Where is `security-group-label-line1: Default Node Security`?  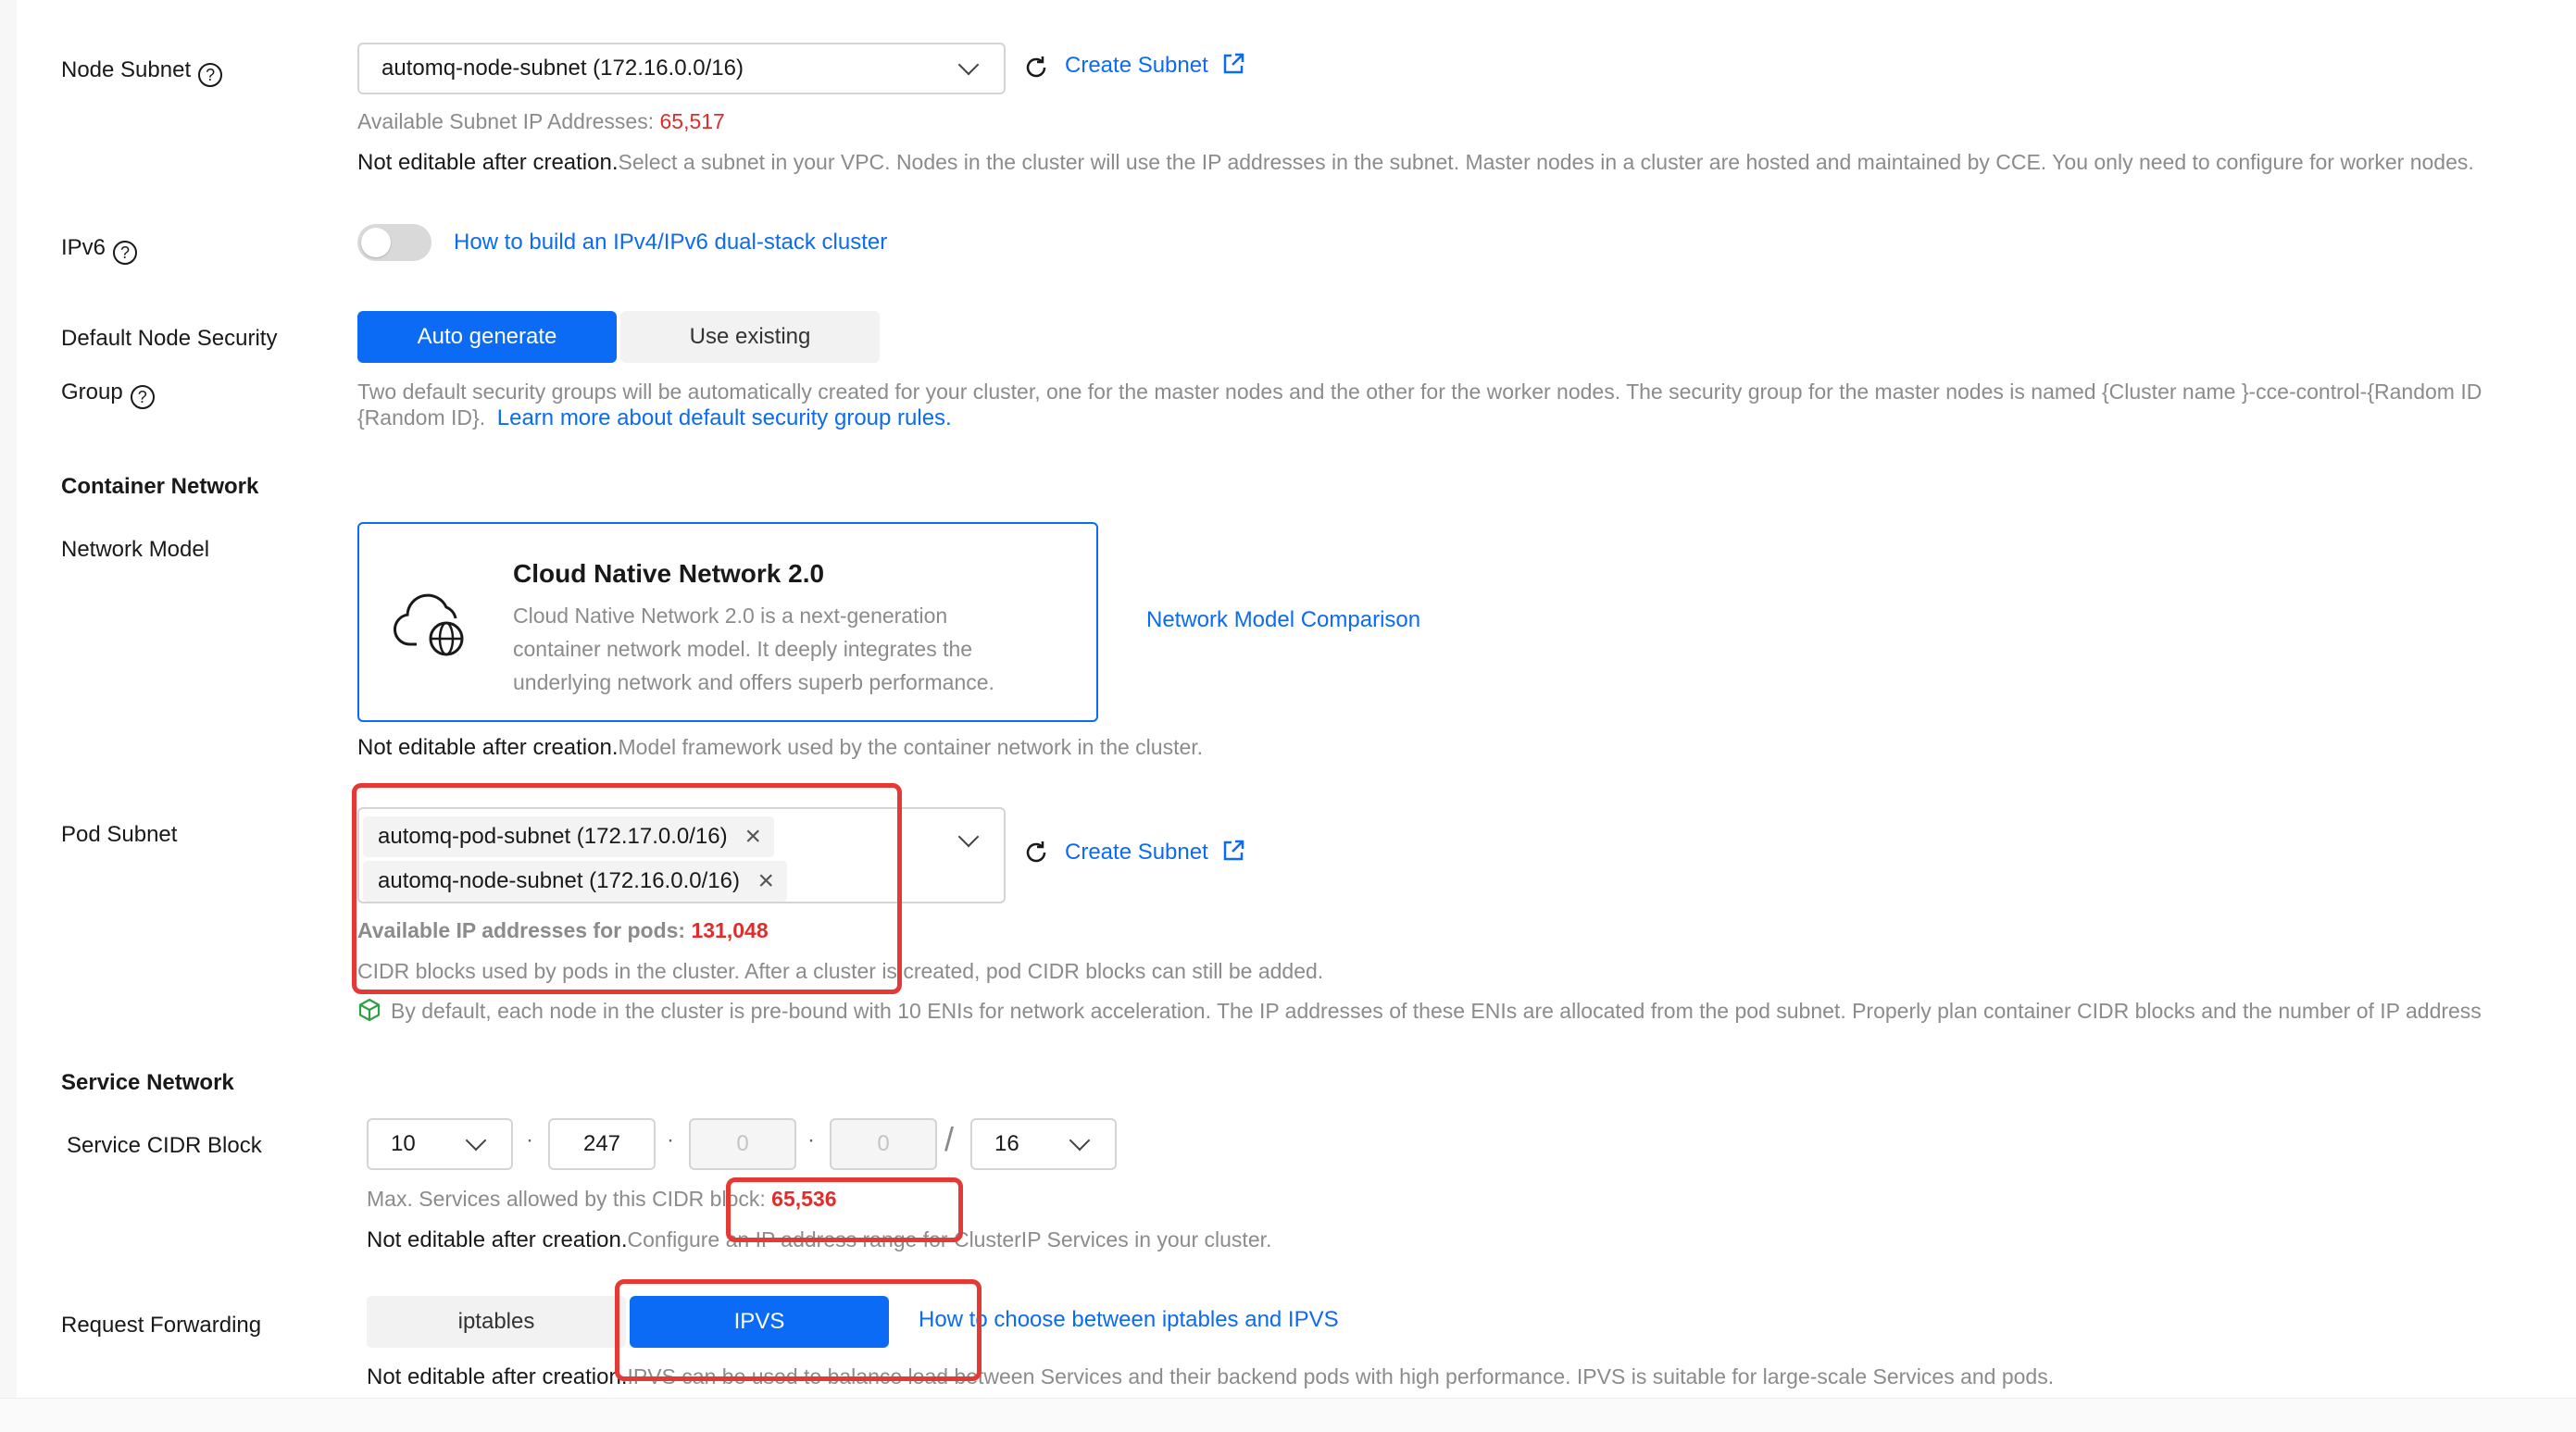 security-group-label-line1: Default Node Security is located at coordinates (170, 338).